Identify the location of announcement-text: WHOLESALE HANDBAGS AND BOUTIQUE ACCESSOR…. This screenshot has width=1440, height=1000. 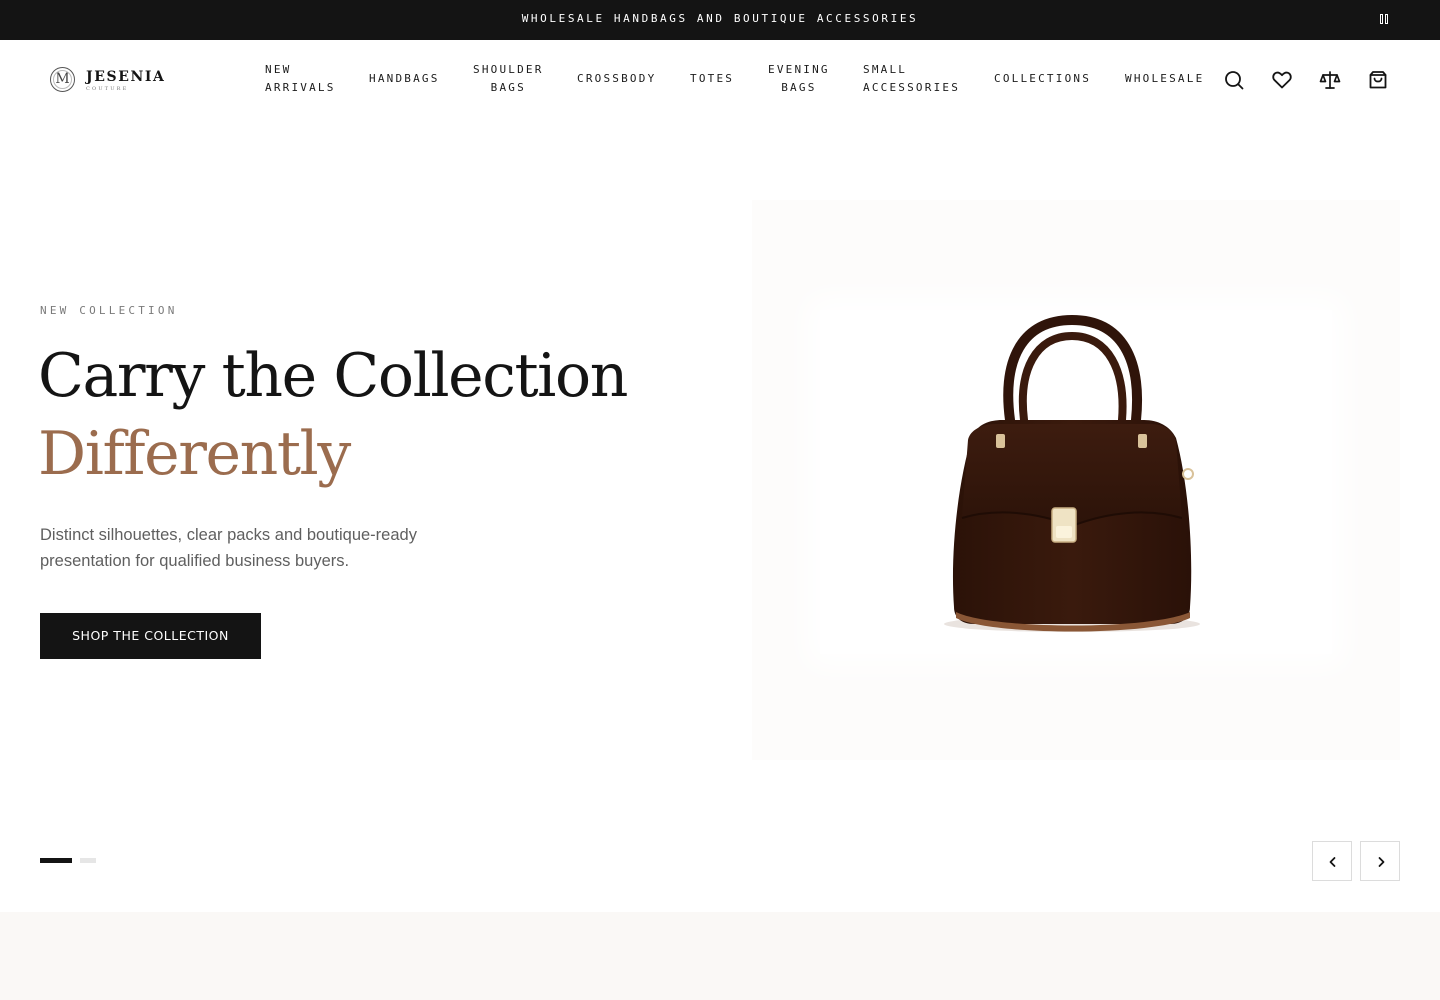
(720, 18).